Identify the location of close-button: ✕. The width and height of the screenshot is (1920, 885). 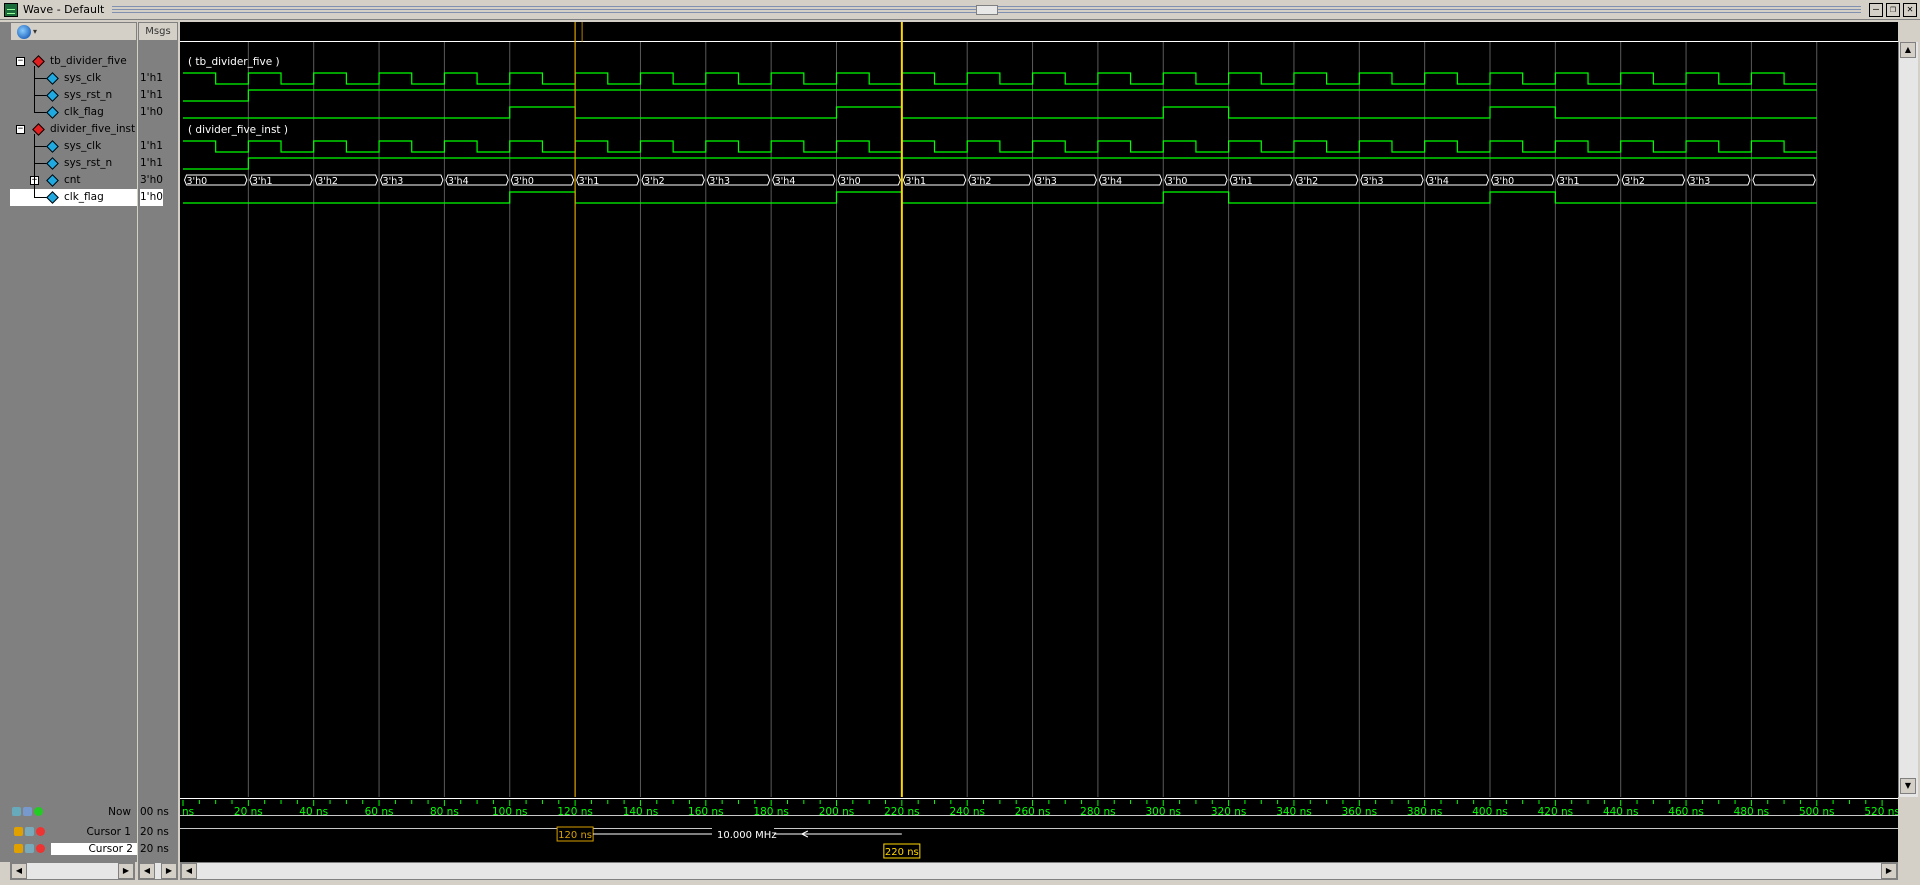
(1910, 9).